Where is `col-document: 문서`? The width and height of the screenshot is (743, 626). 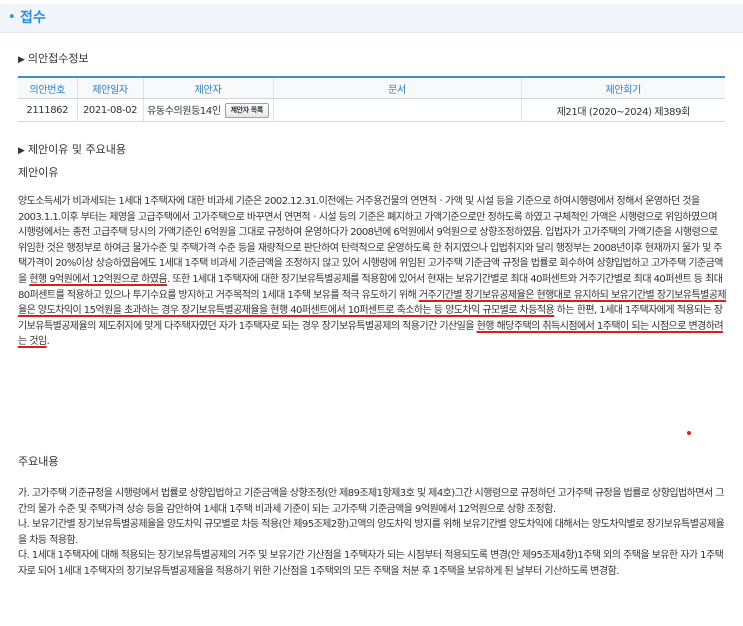 col-document: 문서 is located at coordinates (397, 87).